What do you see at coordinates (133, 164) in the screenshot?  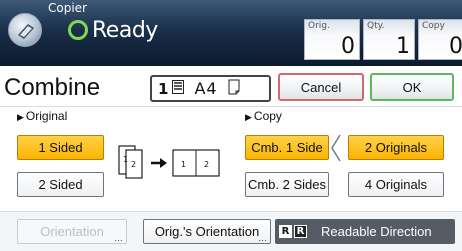 I see `diagram-page-2: 2` at bounding box center [133, 164].